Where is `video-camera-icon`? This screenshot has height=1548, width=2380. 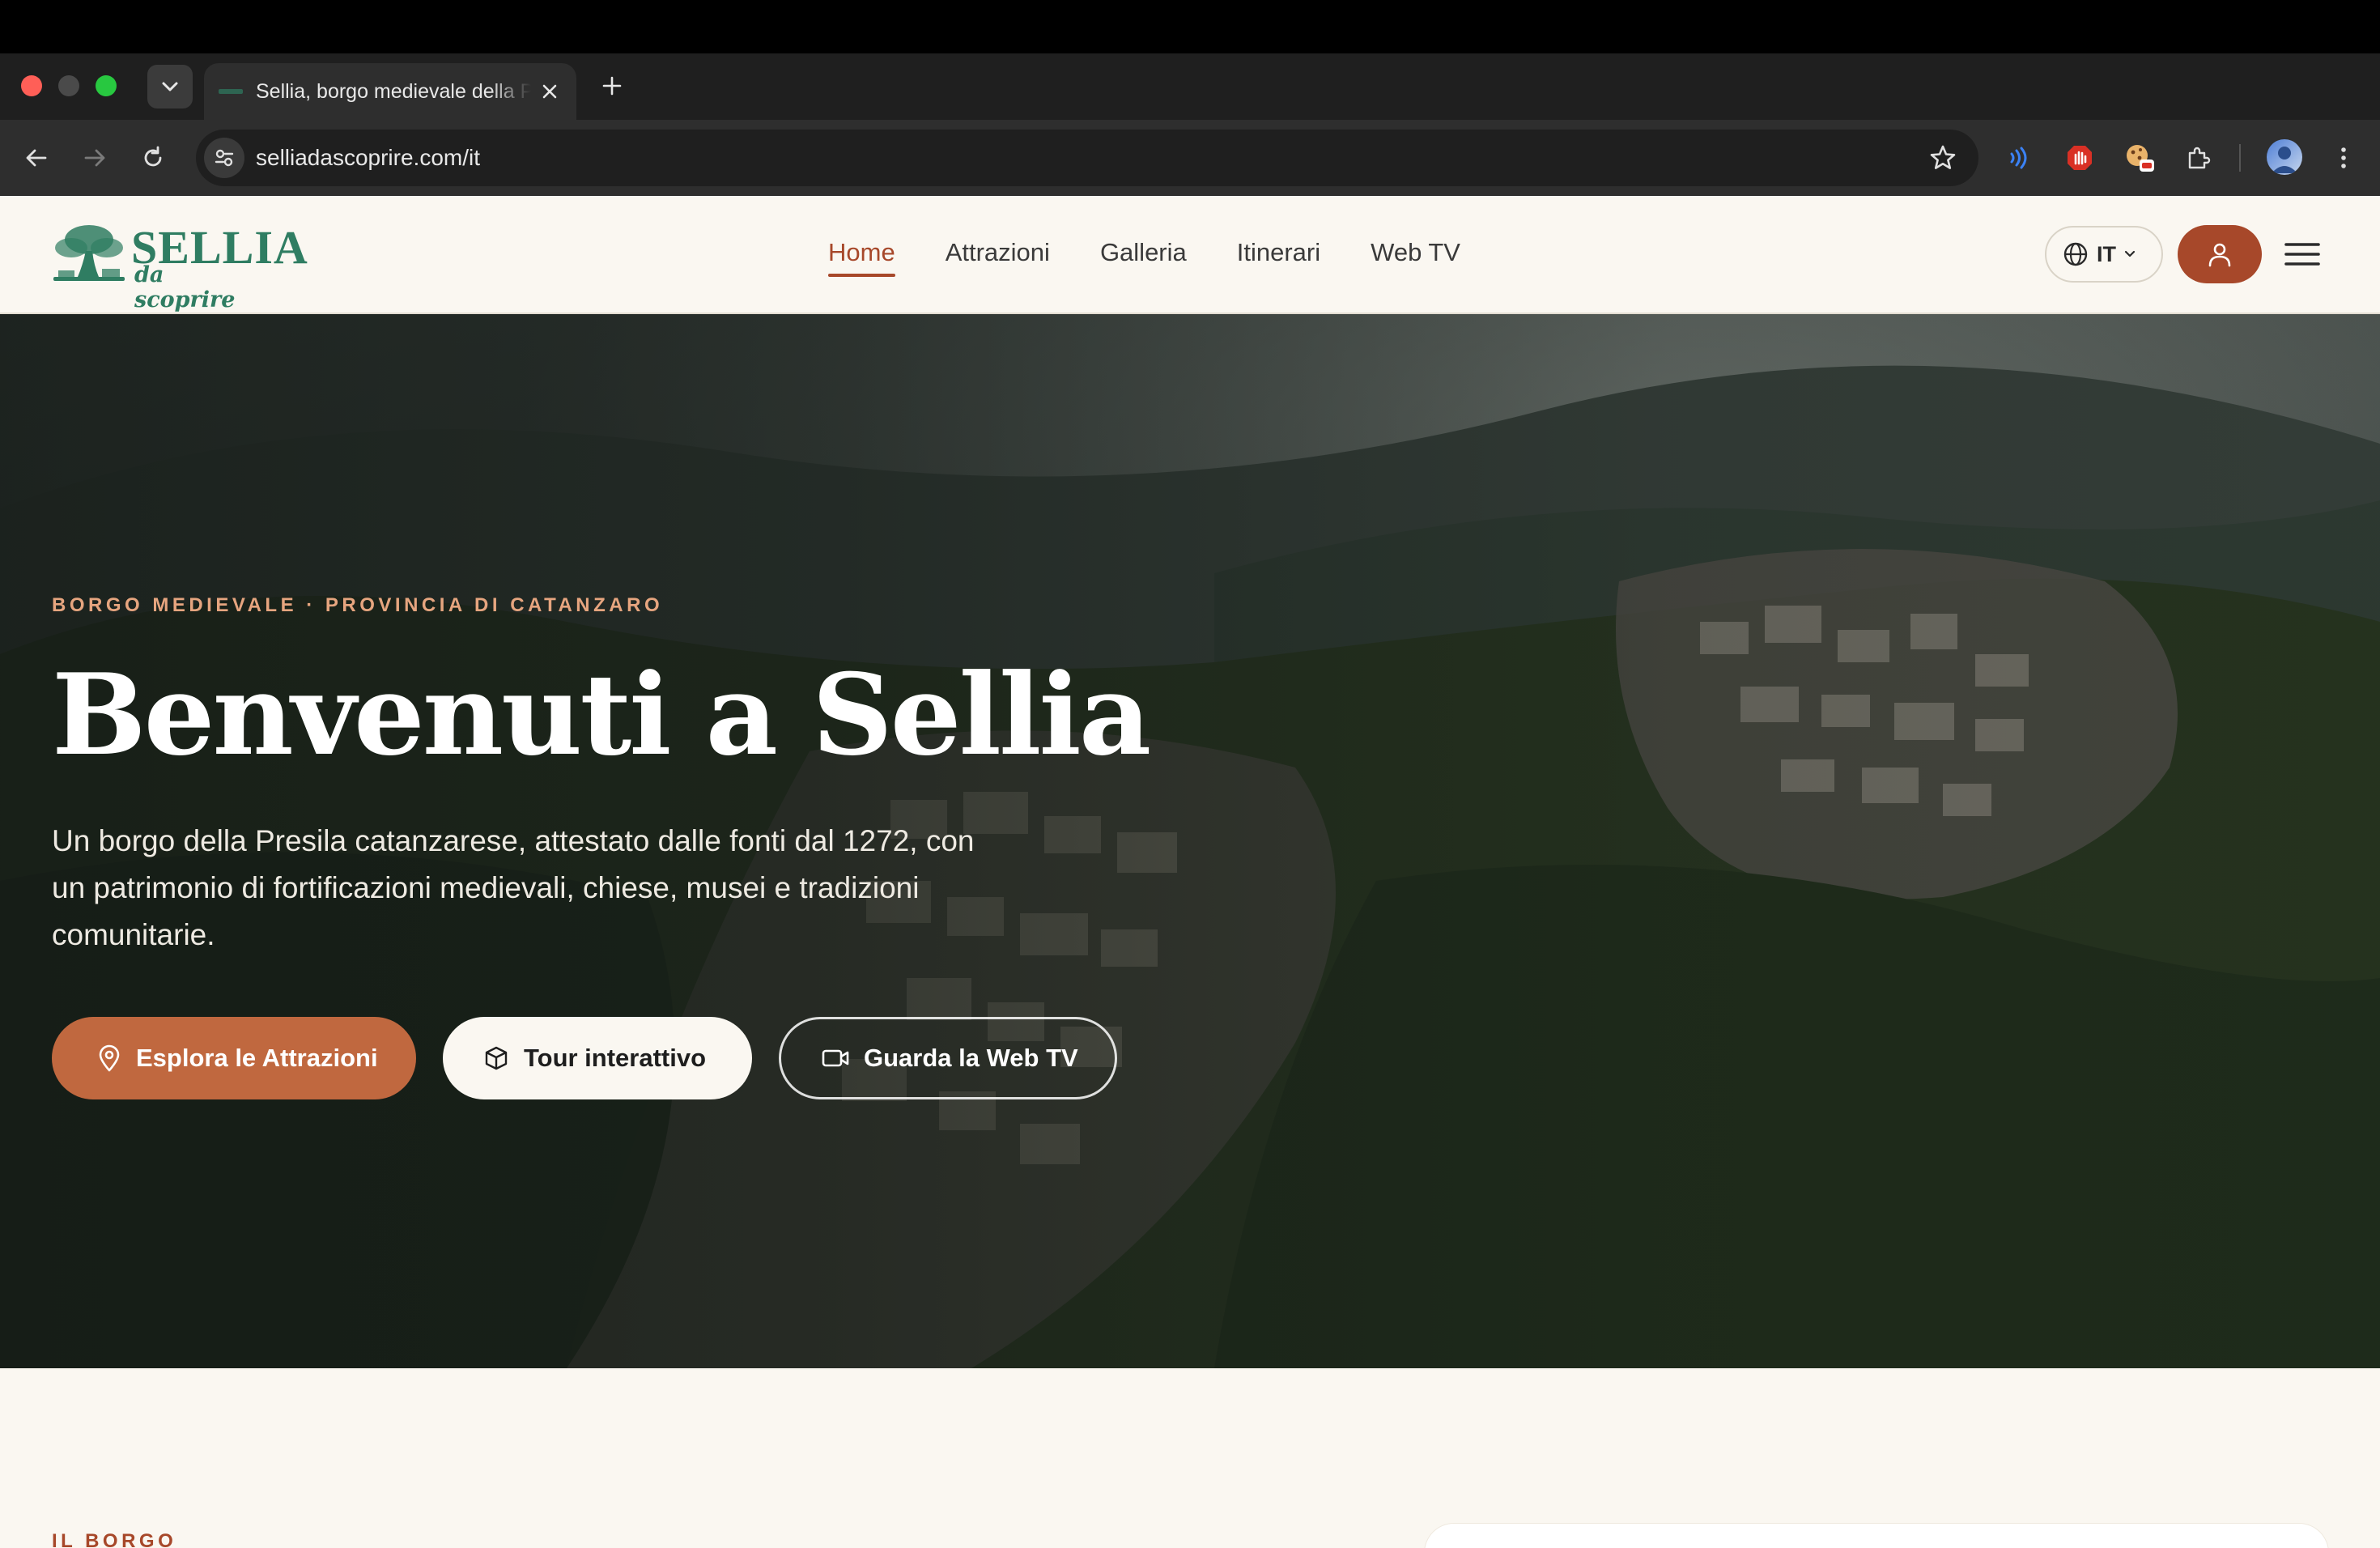
video-camera-icon is located at coordinates (836, 1058).